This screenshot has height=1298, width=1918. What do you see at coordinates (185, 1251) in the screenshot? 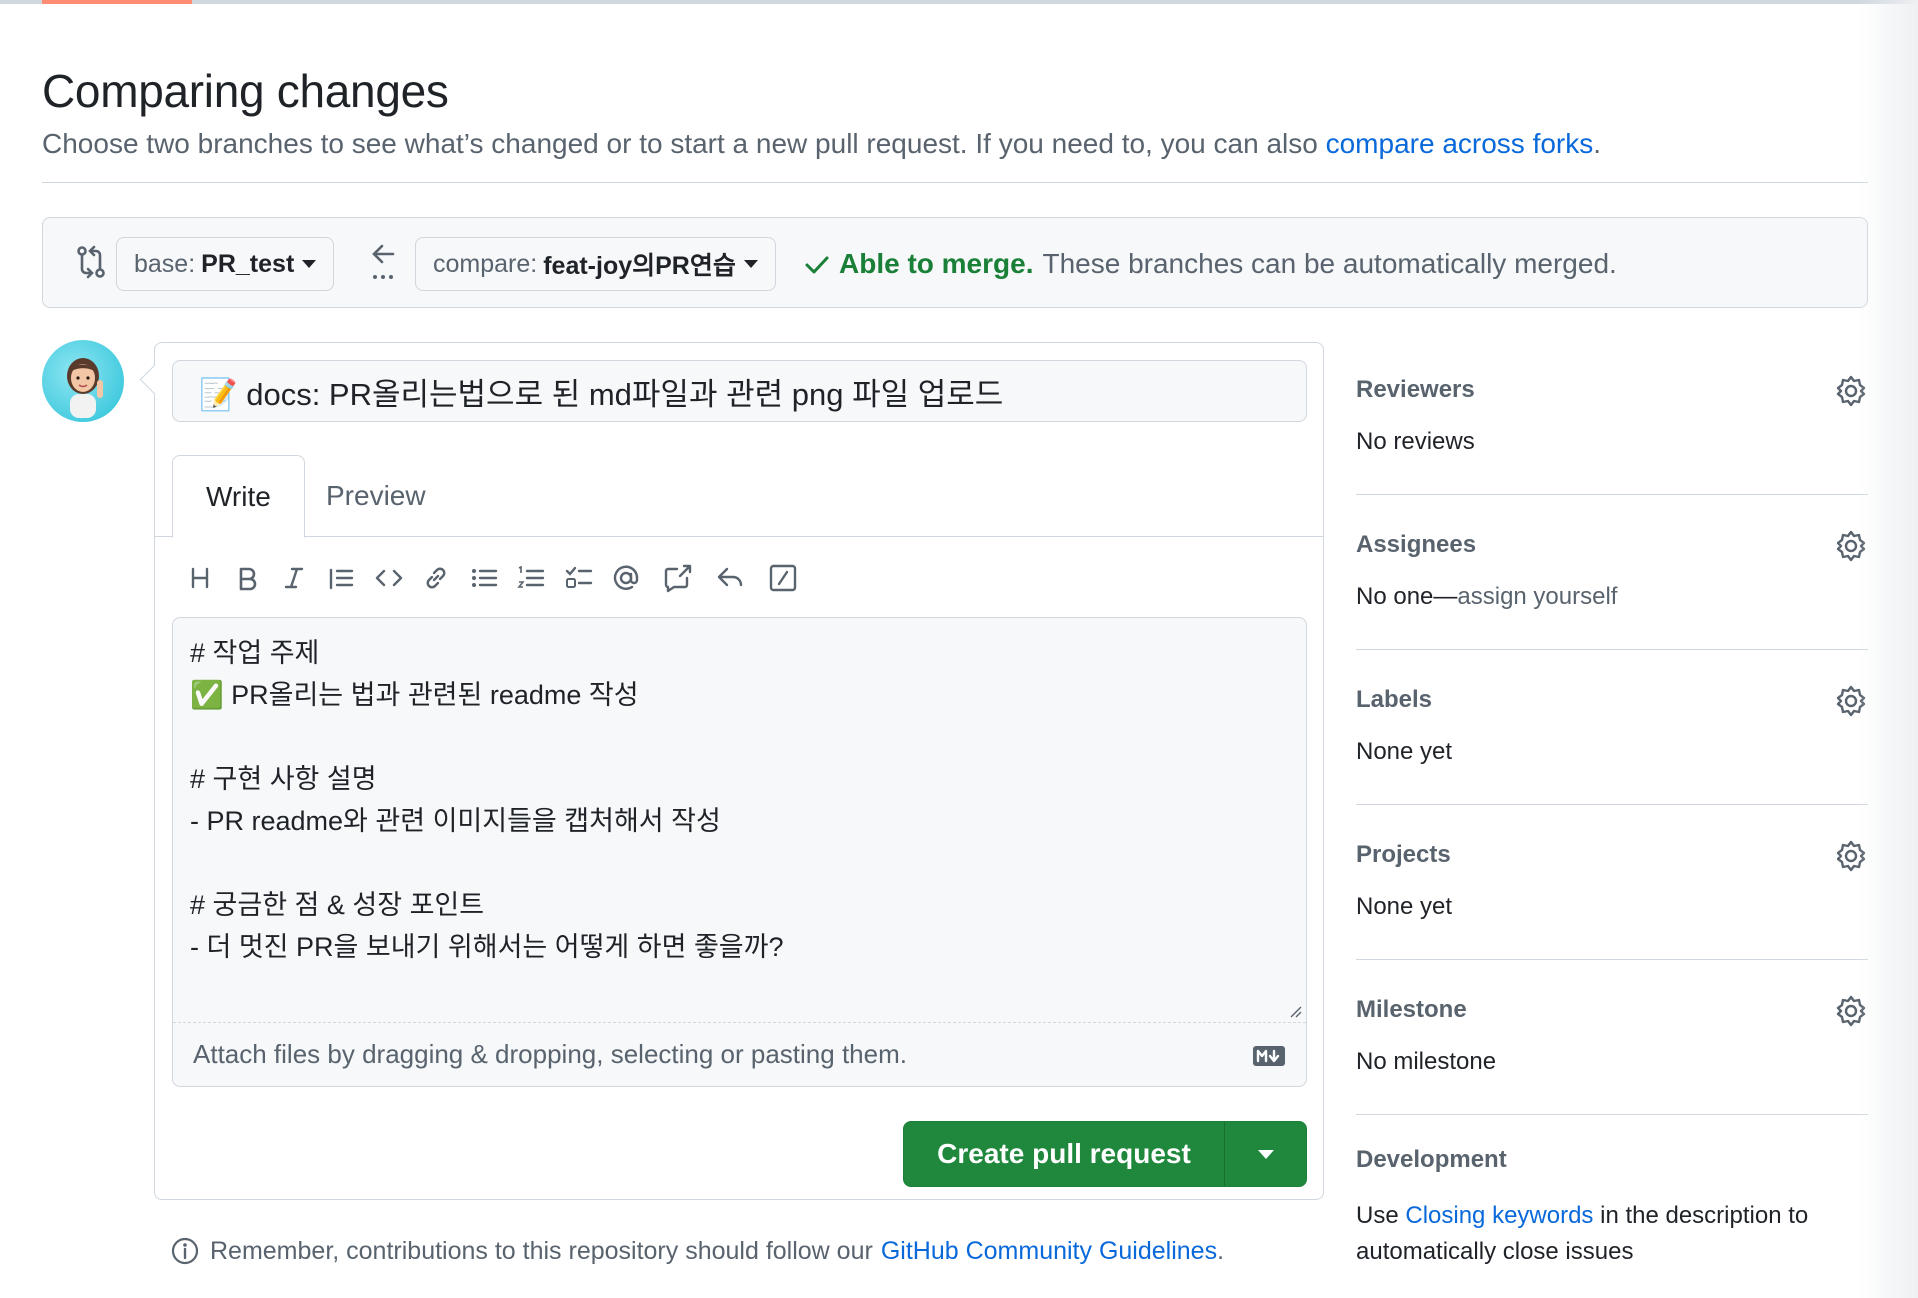
I see `info-icon` at bounding box center [185, 1251].